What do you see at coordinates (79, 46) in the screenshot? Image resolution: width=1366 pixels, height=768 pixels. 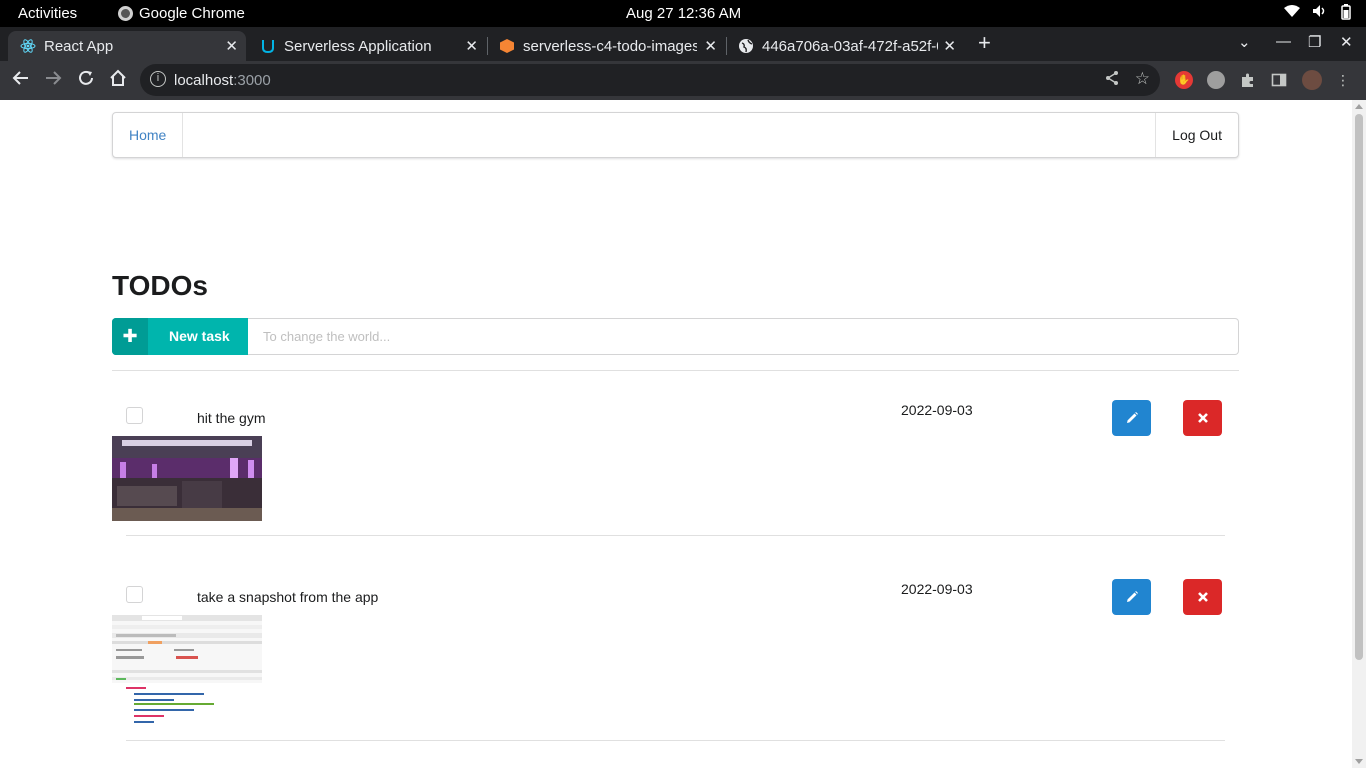 I see `tab-title: React App` at bounding box center [79, 46].